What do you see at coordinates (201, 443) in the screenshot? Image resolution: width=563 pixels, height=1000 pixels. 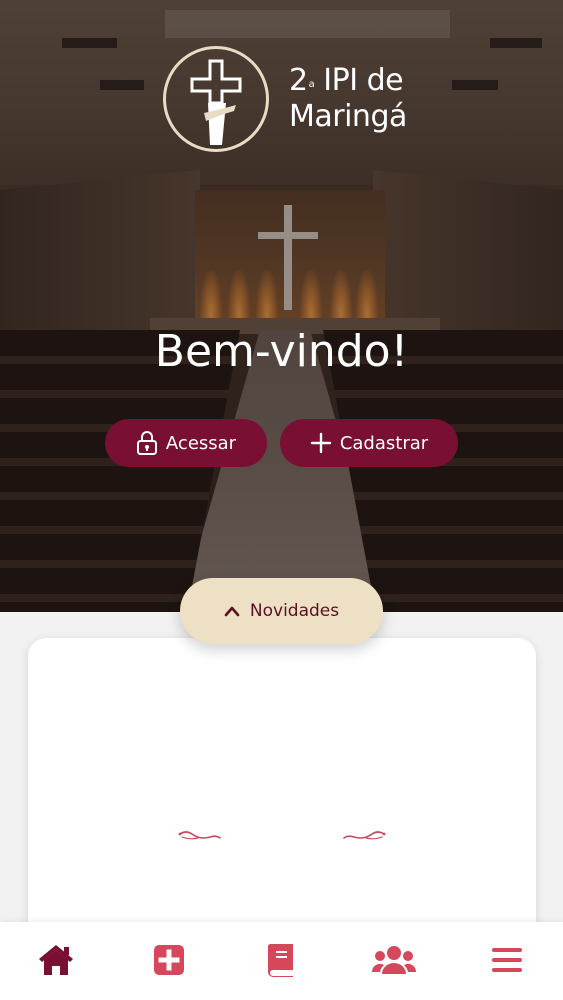 I see `access-button-label: Acessar` at bounding box center [201, 443].